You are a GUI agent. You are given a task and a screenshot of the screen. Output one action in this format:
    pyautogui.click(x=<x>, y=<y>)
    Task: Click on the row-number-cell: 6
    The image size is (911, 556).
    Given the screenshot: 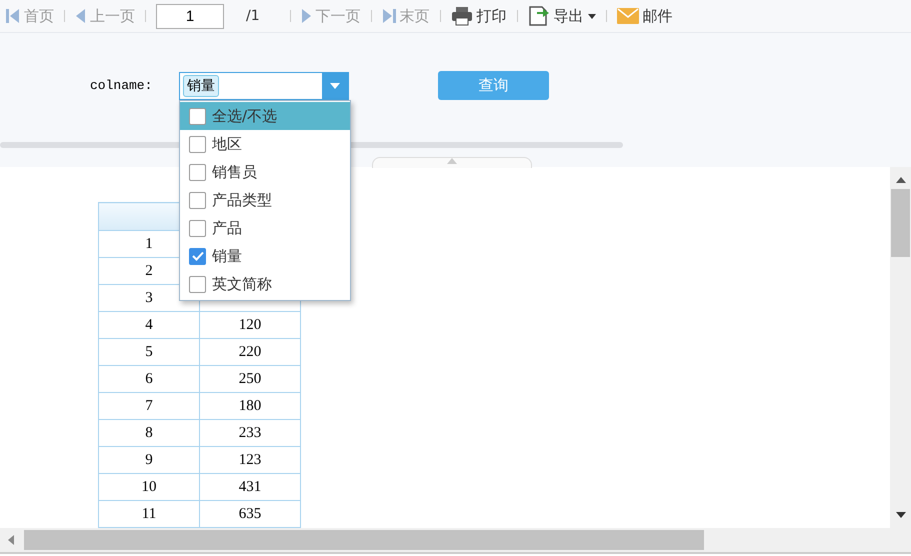 What is the action you would take?
    pyautogui.click(x=149, y=379)
    